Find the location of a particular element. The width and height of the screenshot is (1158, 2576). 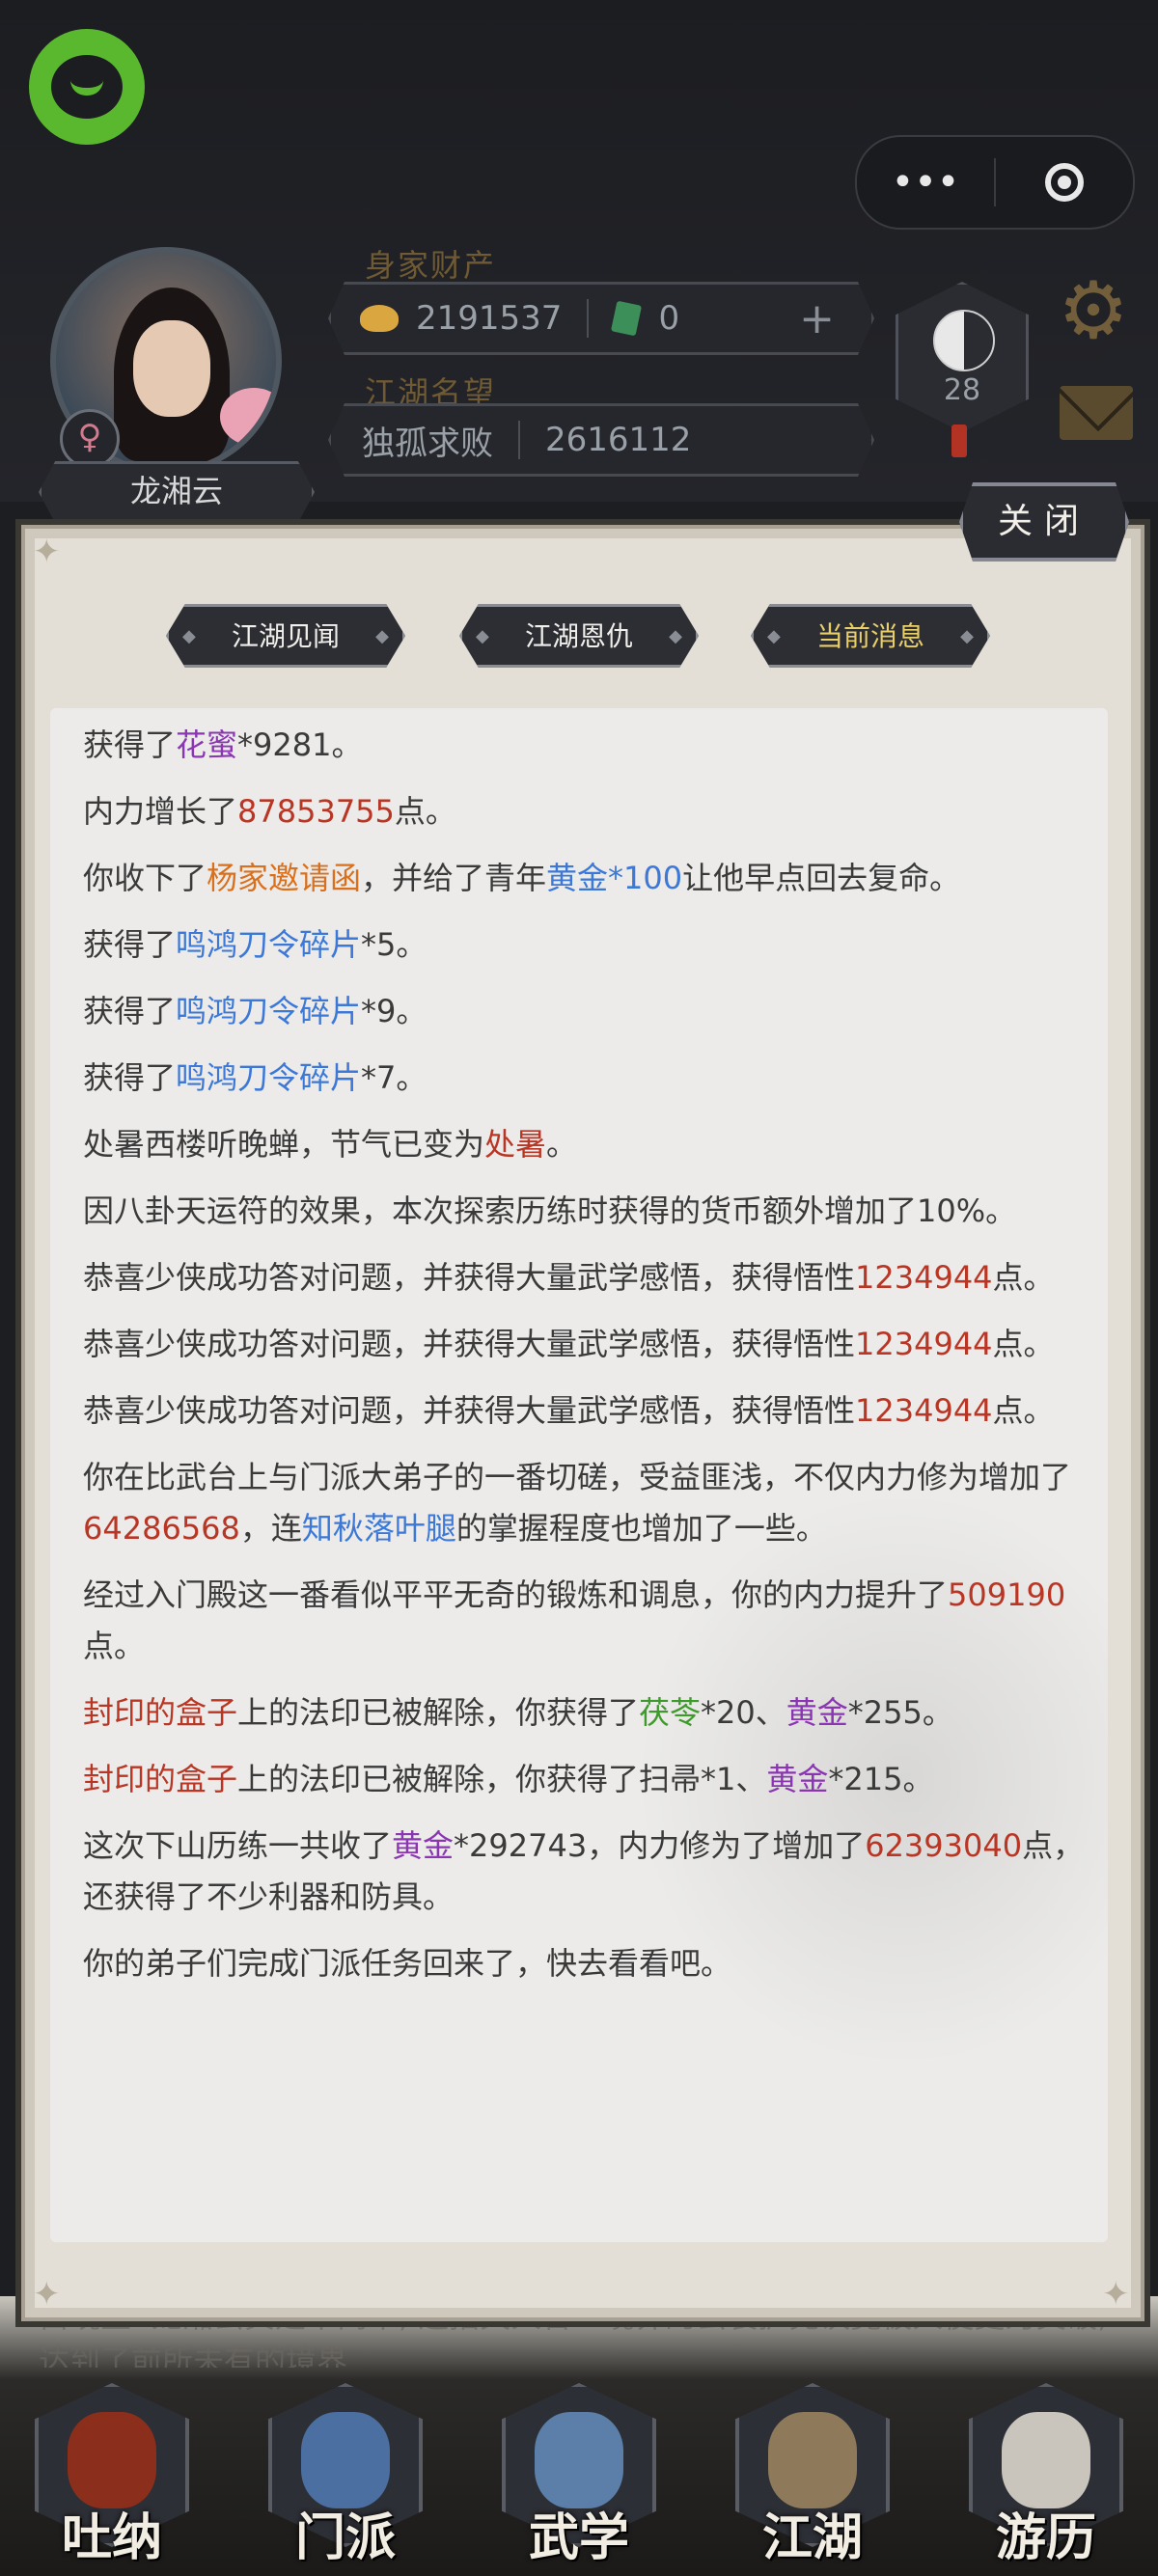

nav-martial-arts-label: 武学 is located at coordinates (578, 2538).